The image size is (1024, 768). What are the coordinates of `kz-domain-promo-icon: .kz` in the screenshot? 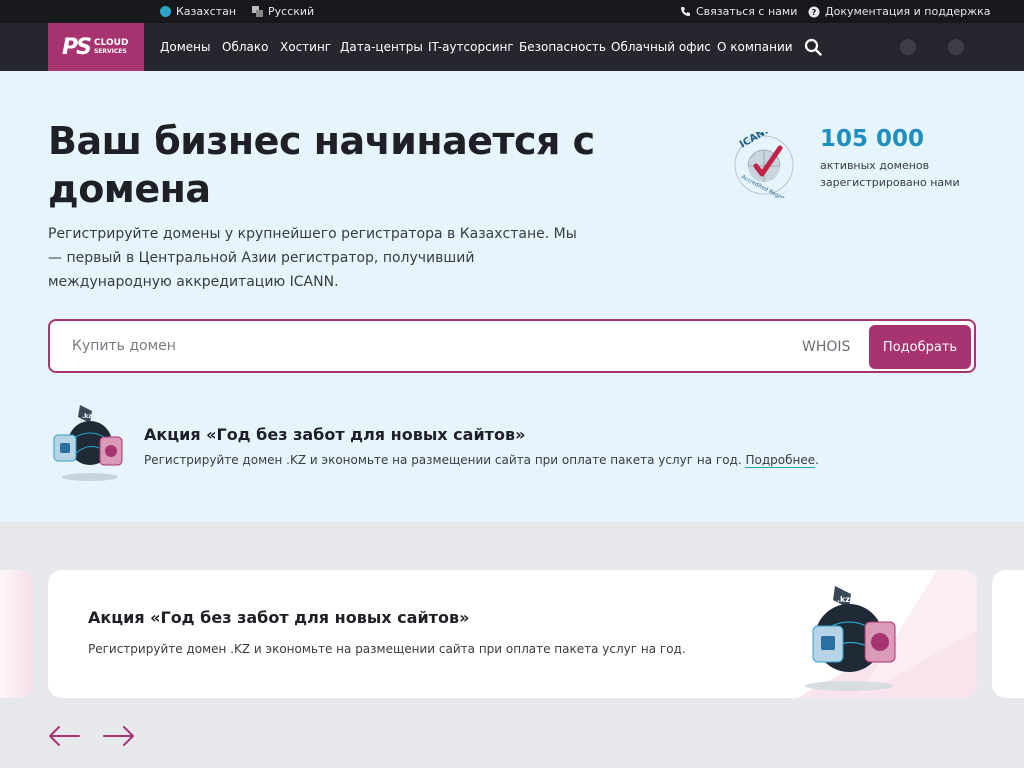 It's located at (88, 443).